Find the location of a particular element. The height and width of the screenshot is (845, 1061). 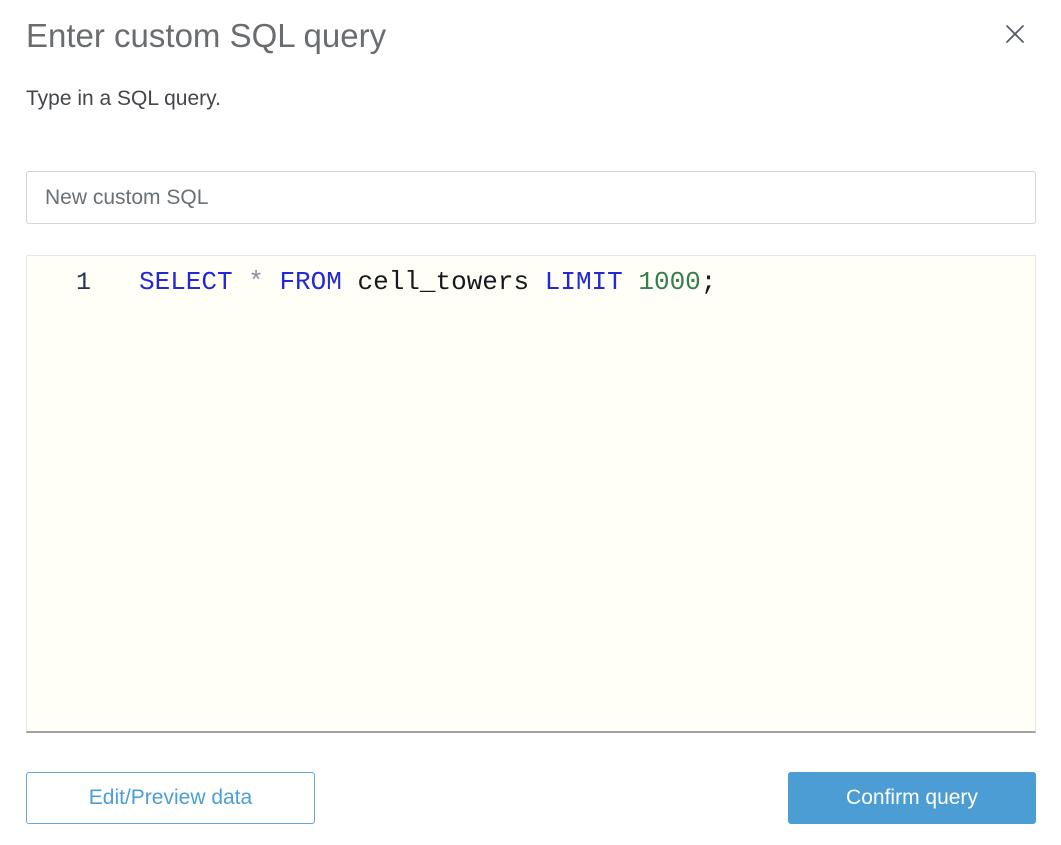

confirm-query-button: Confirm query is located at coordinates (912, 798).